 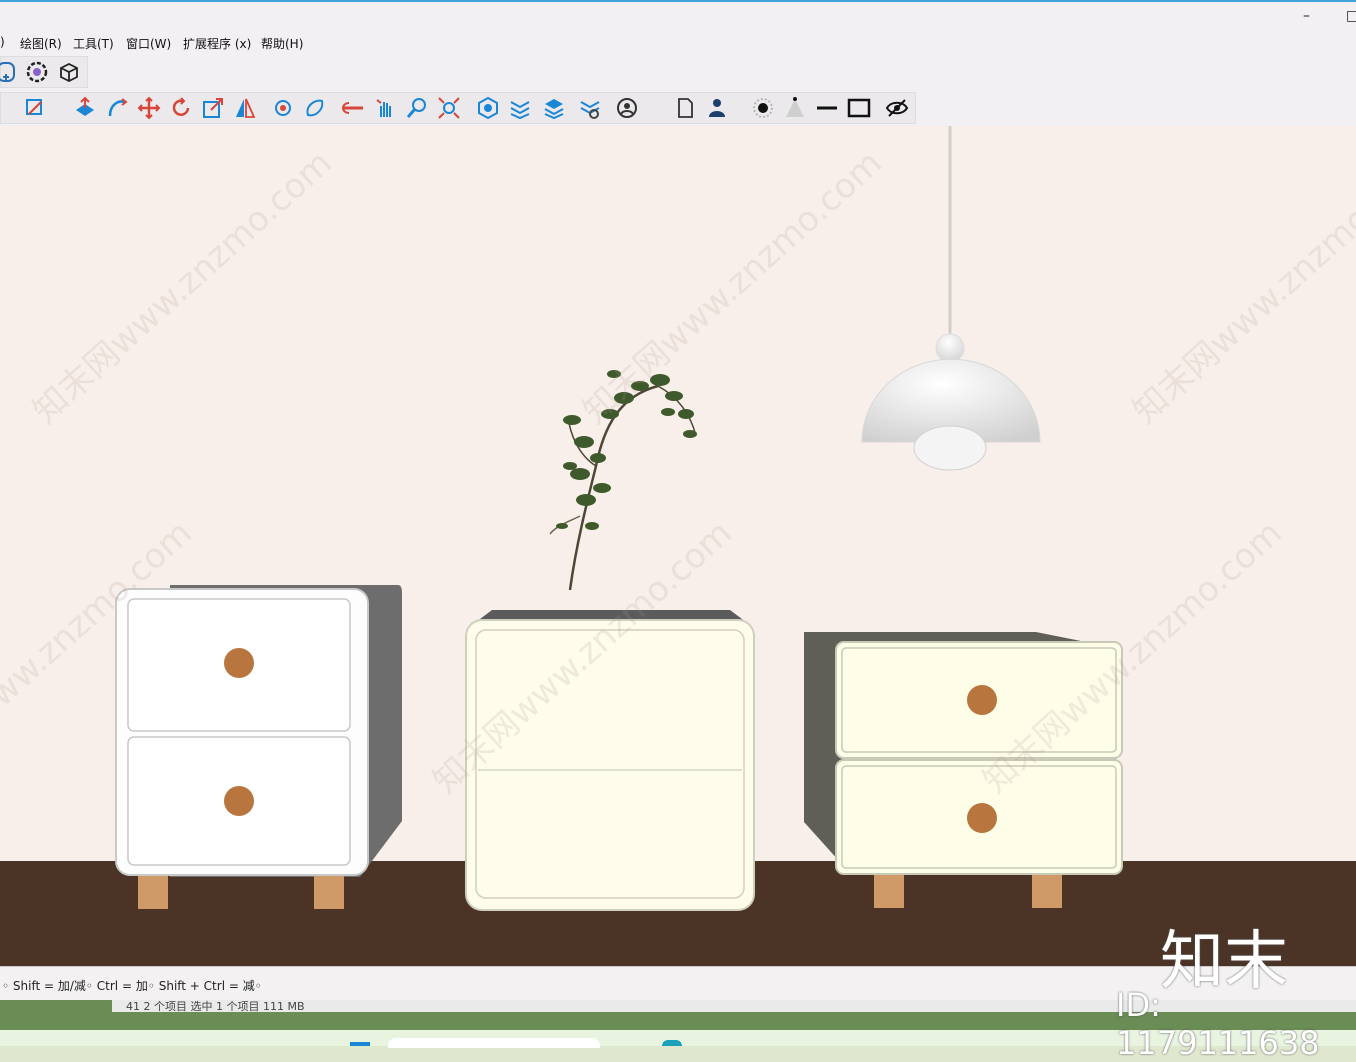 I want to click on menu-item-partial: ), so click(x=2, y=42).